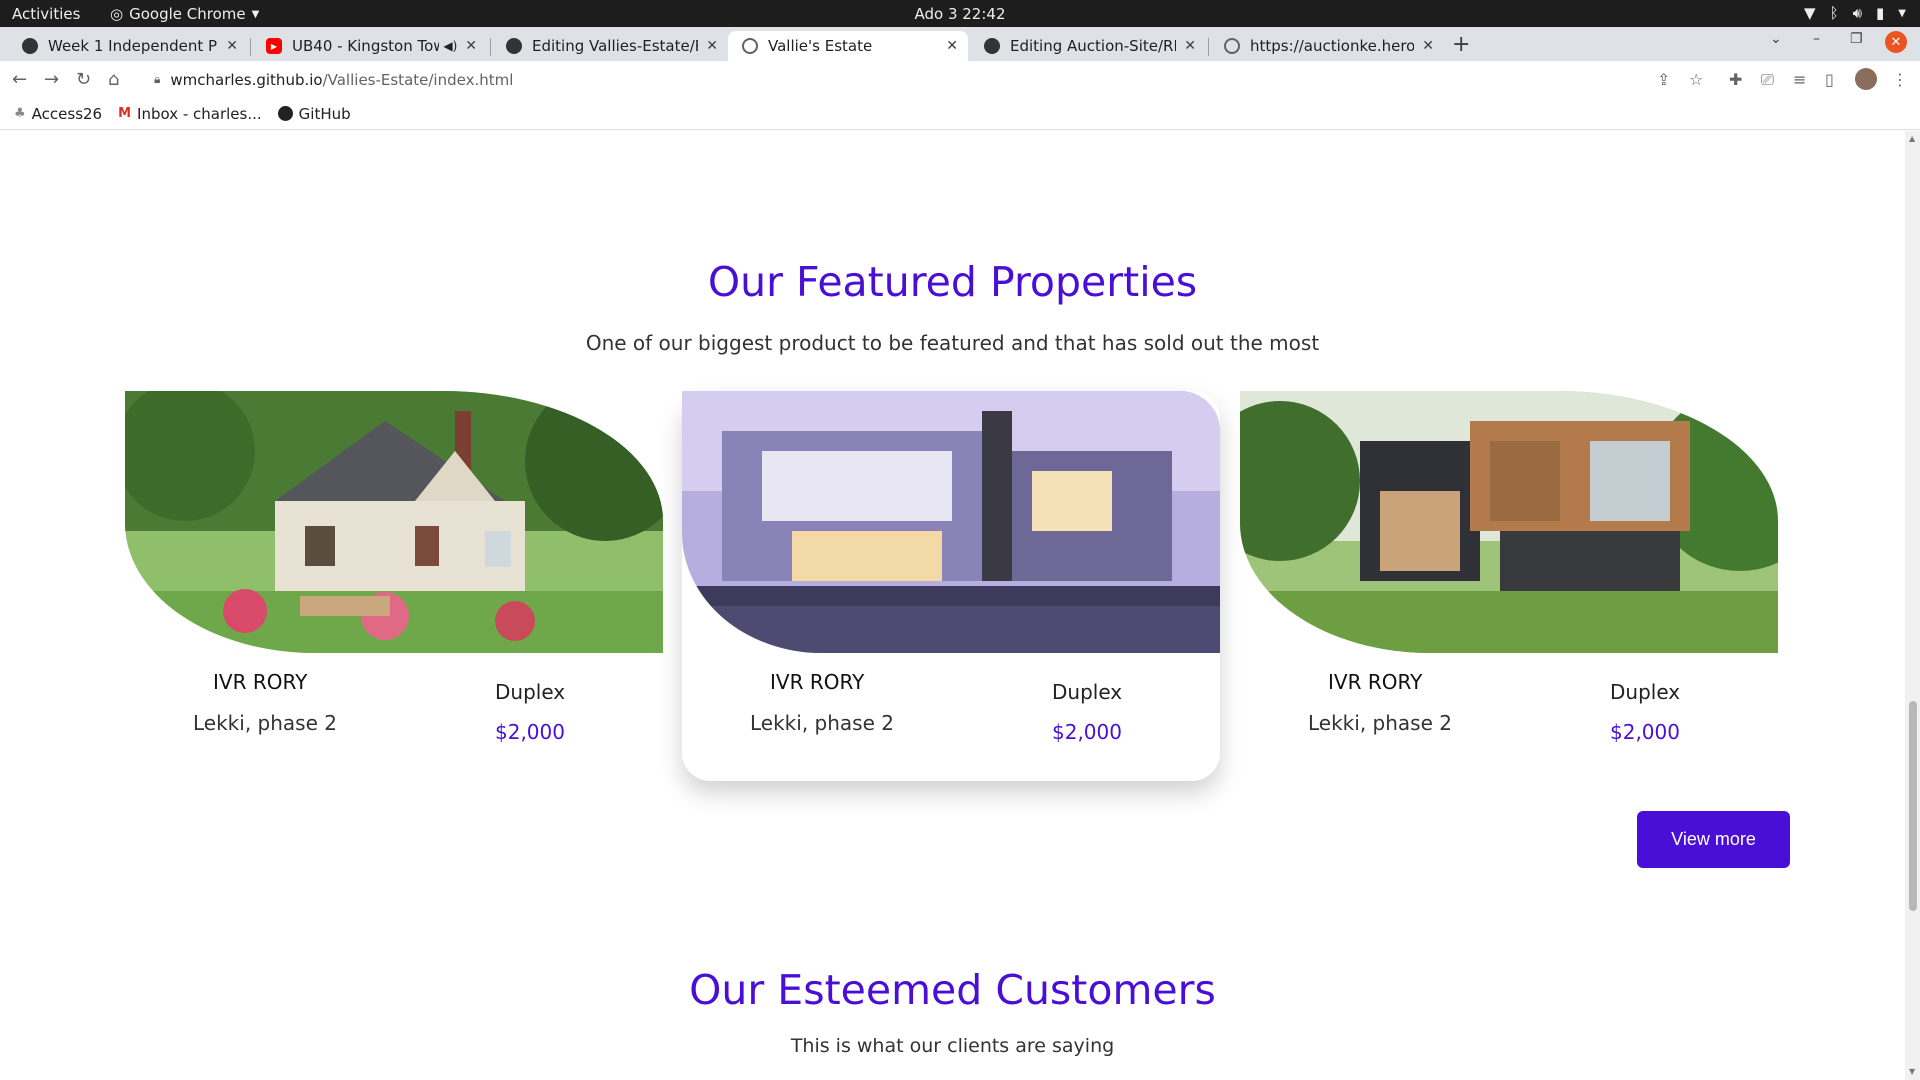 The image size is (1920, 1080). What do you see at coordinates (1912, 605) in the screenshot?
I see `page-scrollbar: ▲ ▼` at bounding box center [1912, 605].